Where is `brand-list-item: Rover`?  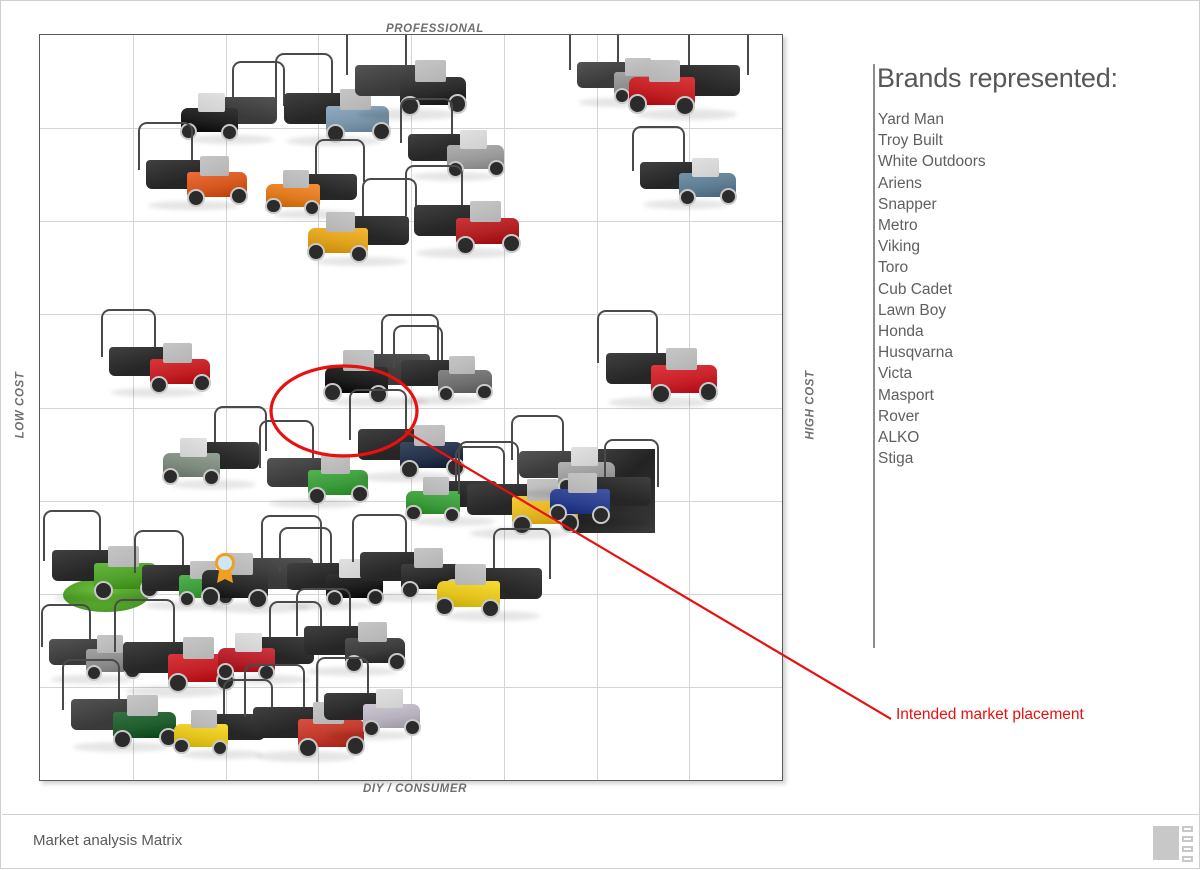 brand-list-item: Rover is located at coordinates (899, 416).